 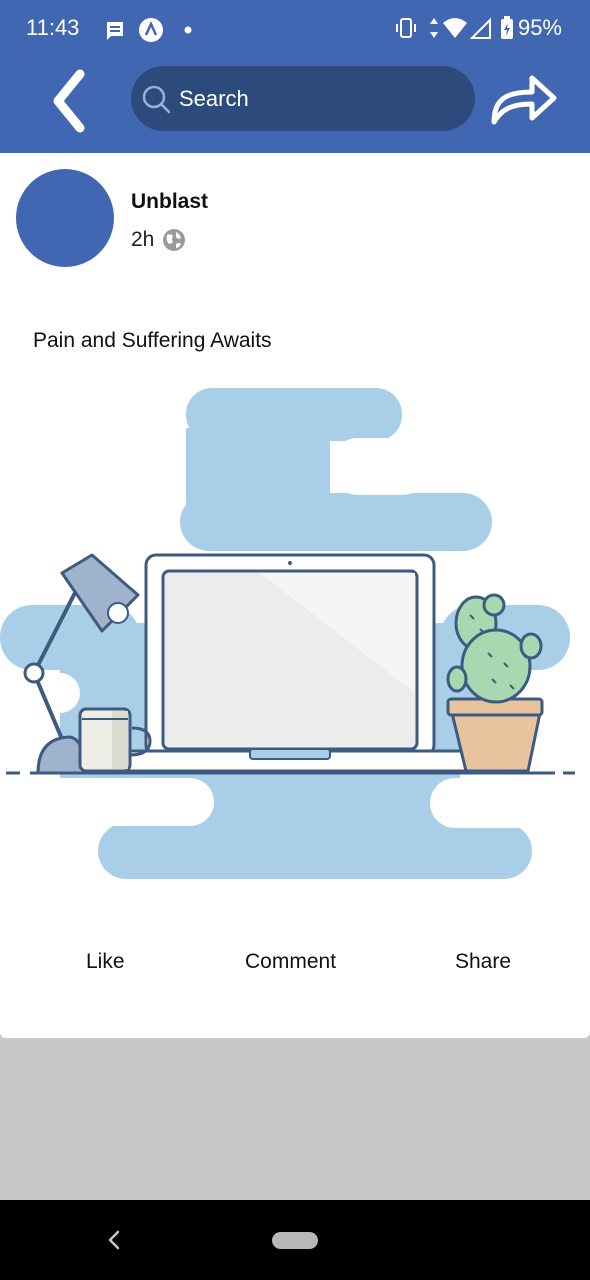 What do you see at coordinates (152, 340) in the screenshot?
I see `post-text: Pain and Suffering Awaits` at bounding box center [152, 340].